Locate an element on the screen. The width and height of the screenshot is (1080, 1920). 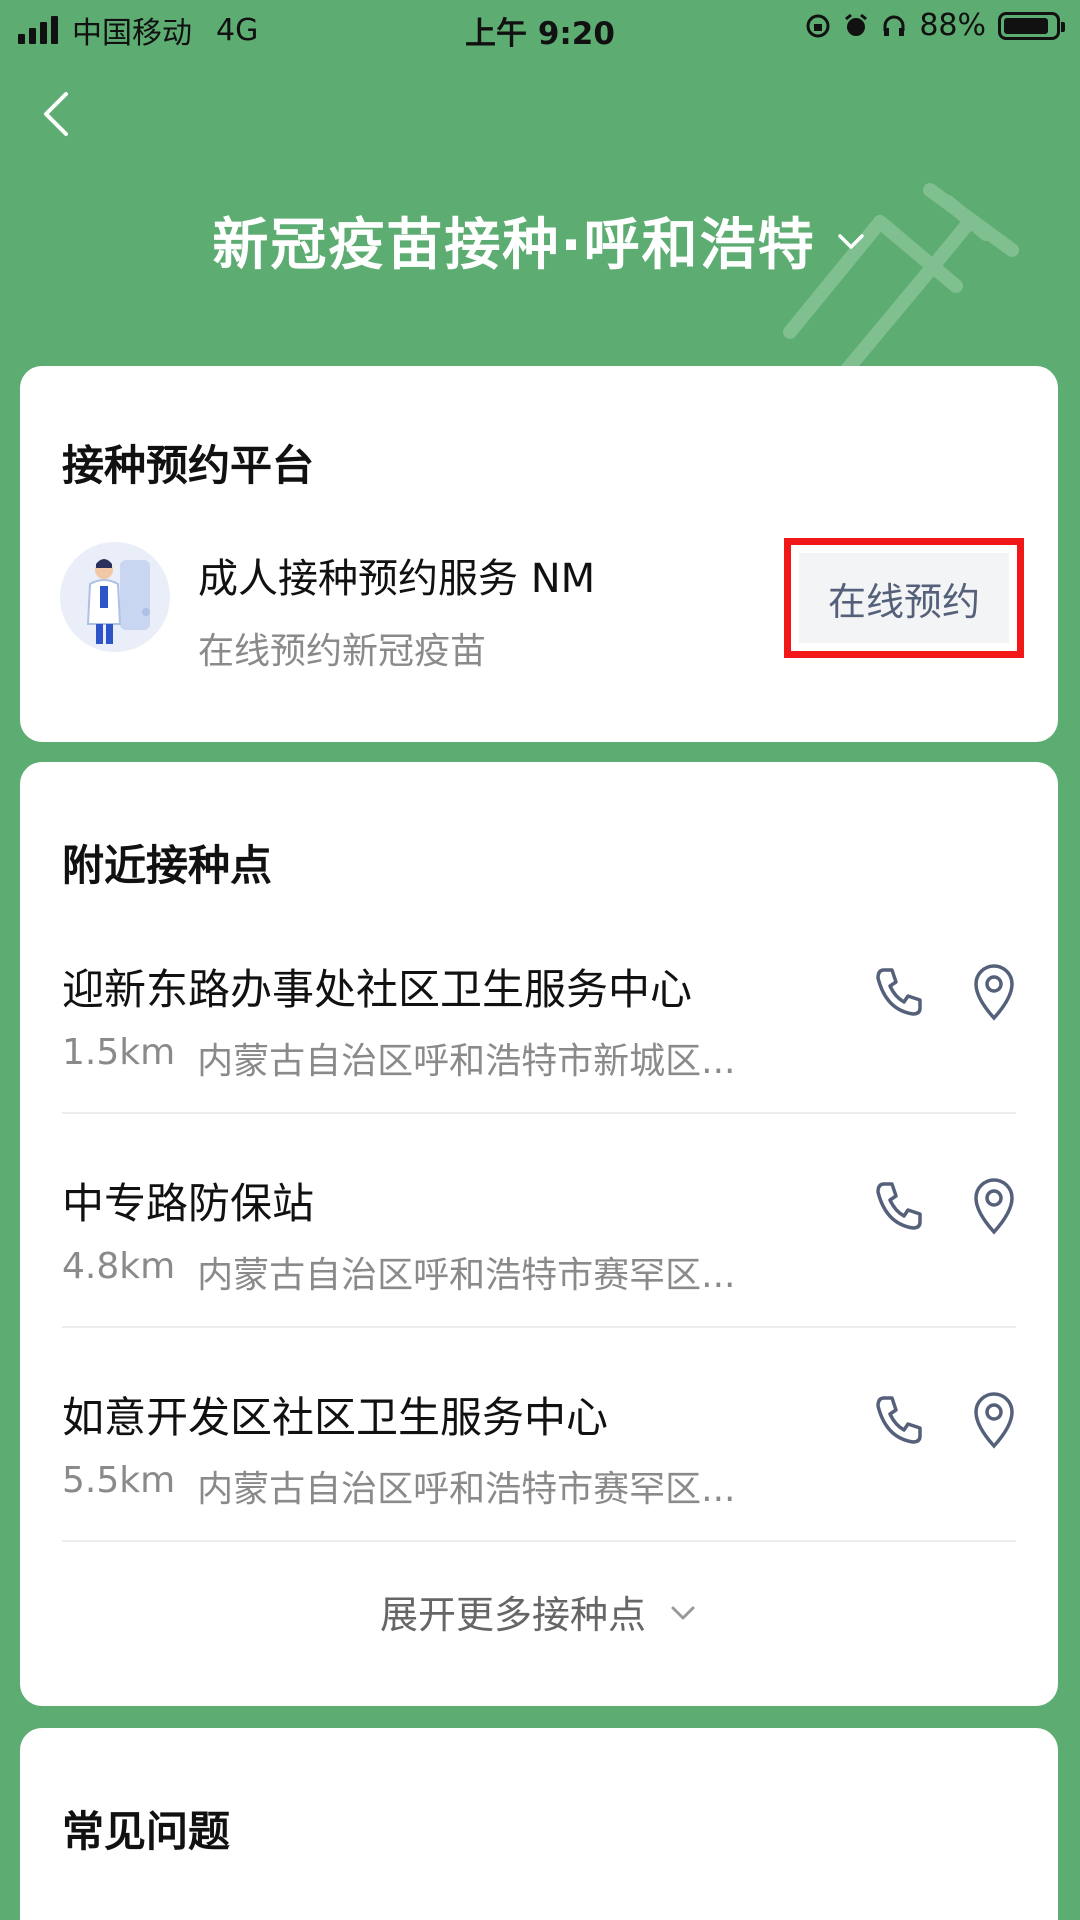
site-distance: 1.5km is located at coordinates (119, 1052).